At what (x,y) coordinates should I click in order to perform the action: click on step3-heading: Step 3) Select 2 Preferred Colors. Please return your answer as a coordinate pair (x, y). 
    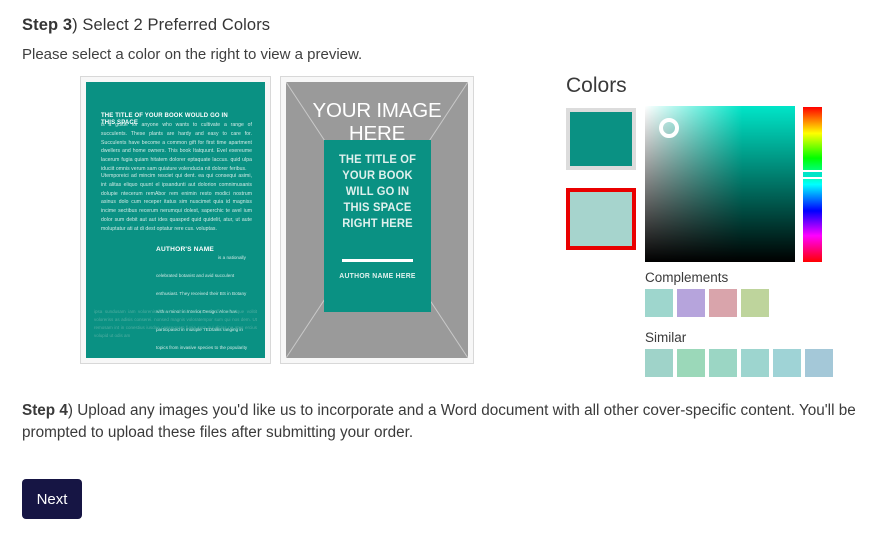
    Looking at the image, I should click on (146, 25).